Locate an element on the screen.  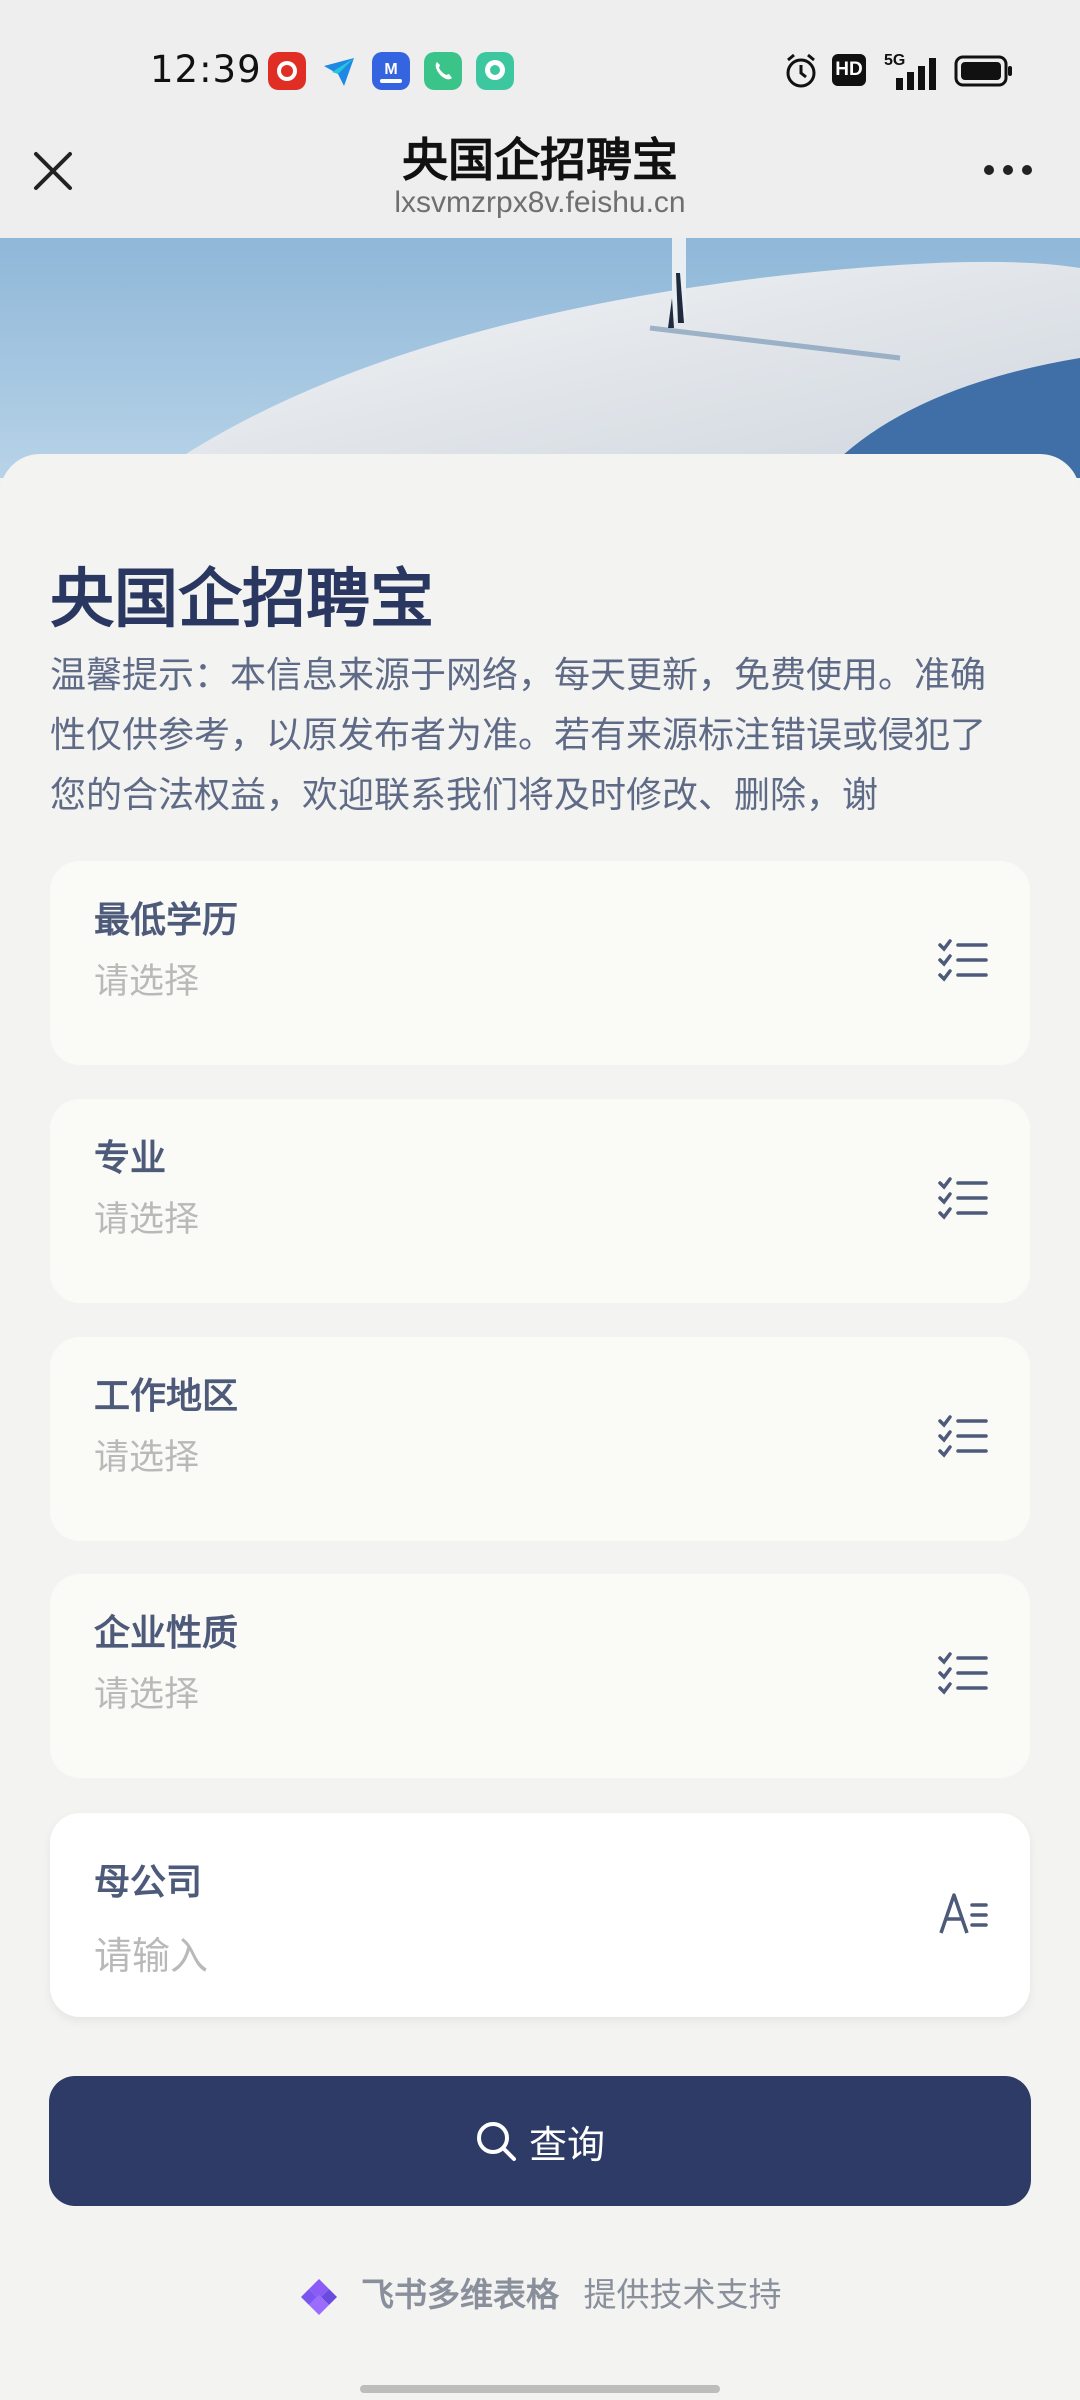
status-time: 12:39 is located at coordinates (206, 69).